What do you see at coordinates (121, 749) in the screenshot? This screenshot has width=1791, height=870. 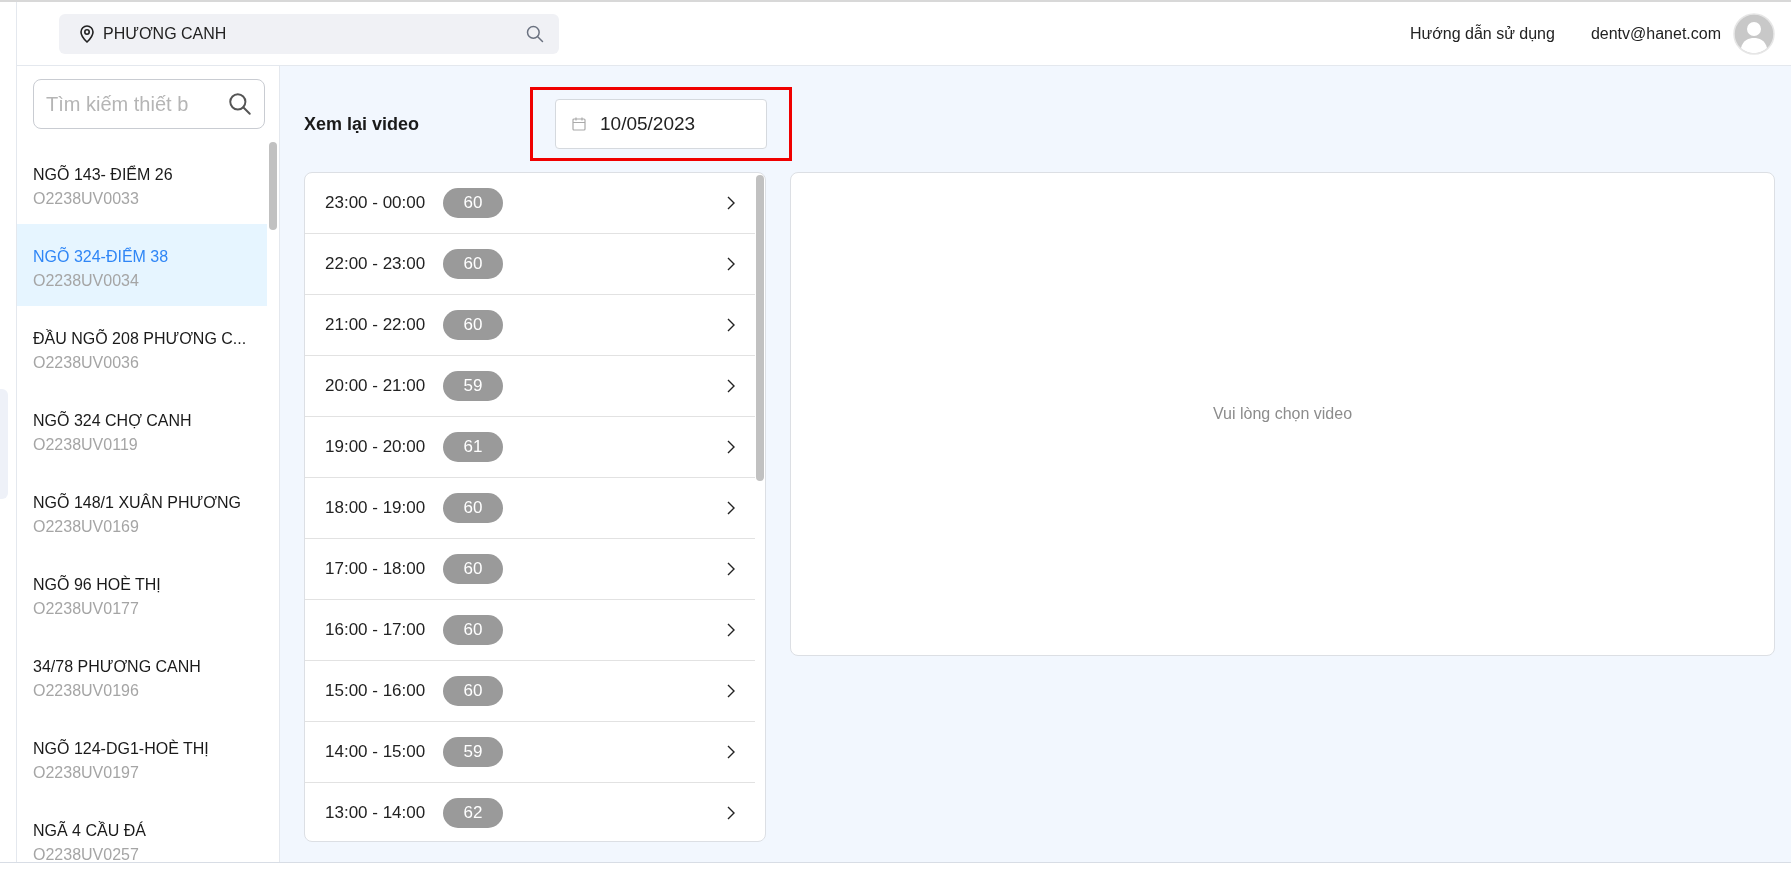 I see `device-name: NGÕ 124-DG1-HOÈ THỊ` at bounding box center [121, 749].